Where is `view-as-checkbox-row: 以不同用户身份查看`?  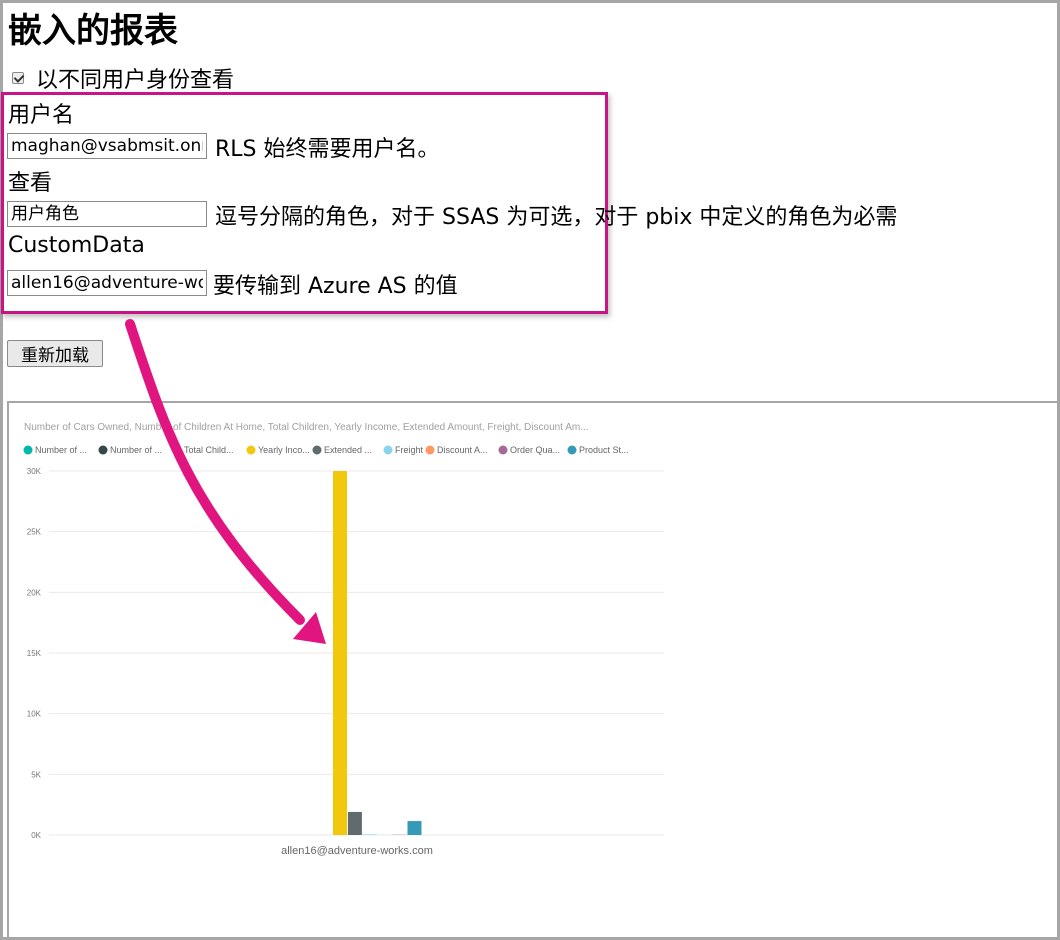
view-as-checkbox-row: 以不同用户身份查看 is located at coordinates (123, 78).